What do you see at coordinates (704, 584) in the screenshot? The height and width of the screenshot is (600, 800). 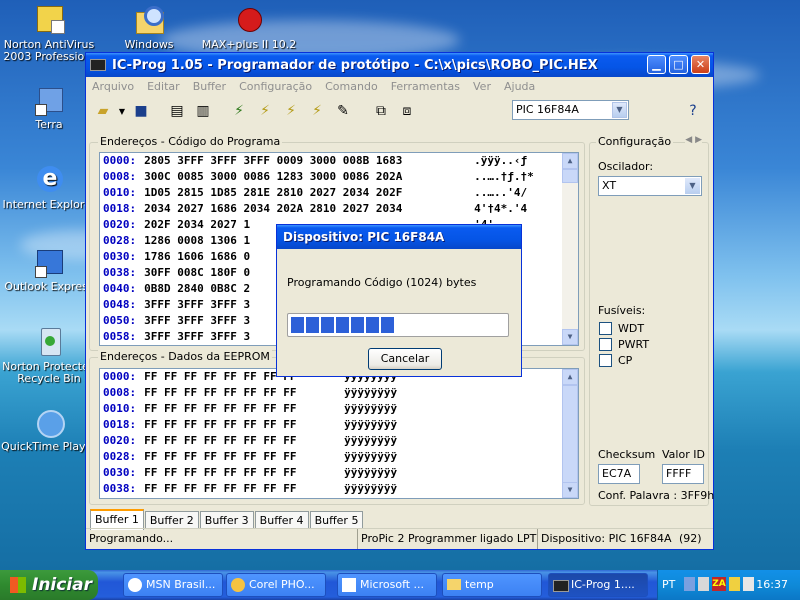 I see `network-tray-icon` at bounding box center [704, 584].